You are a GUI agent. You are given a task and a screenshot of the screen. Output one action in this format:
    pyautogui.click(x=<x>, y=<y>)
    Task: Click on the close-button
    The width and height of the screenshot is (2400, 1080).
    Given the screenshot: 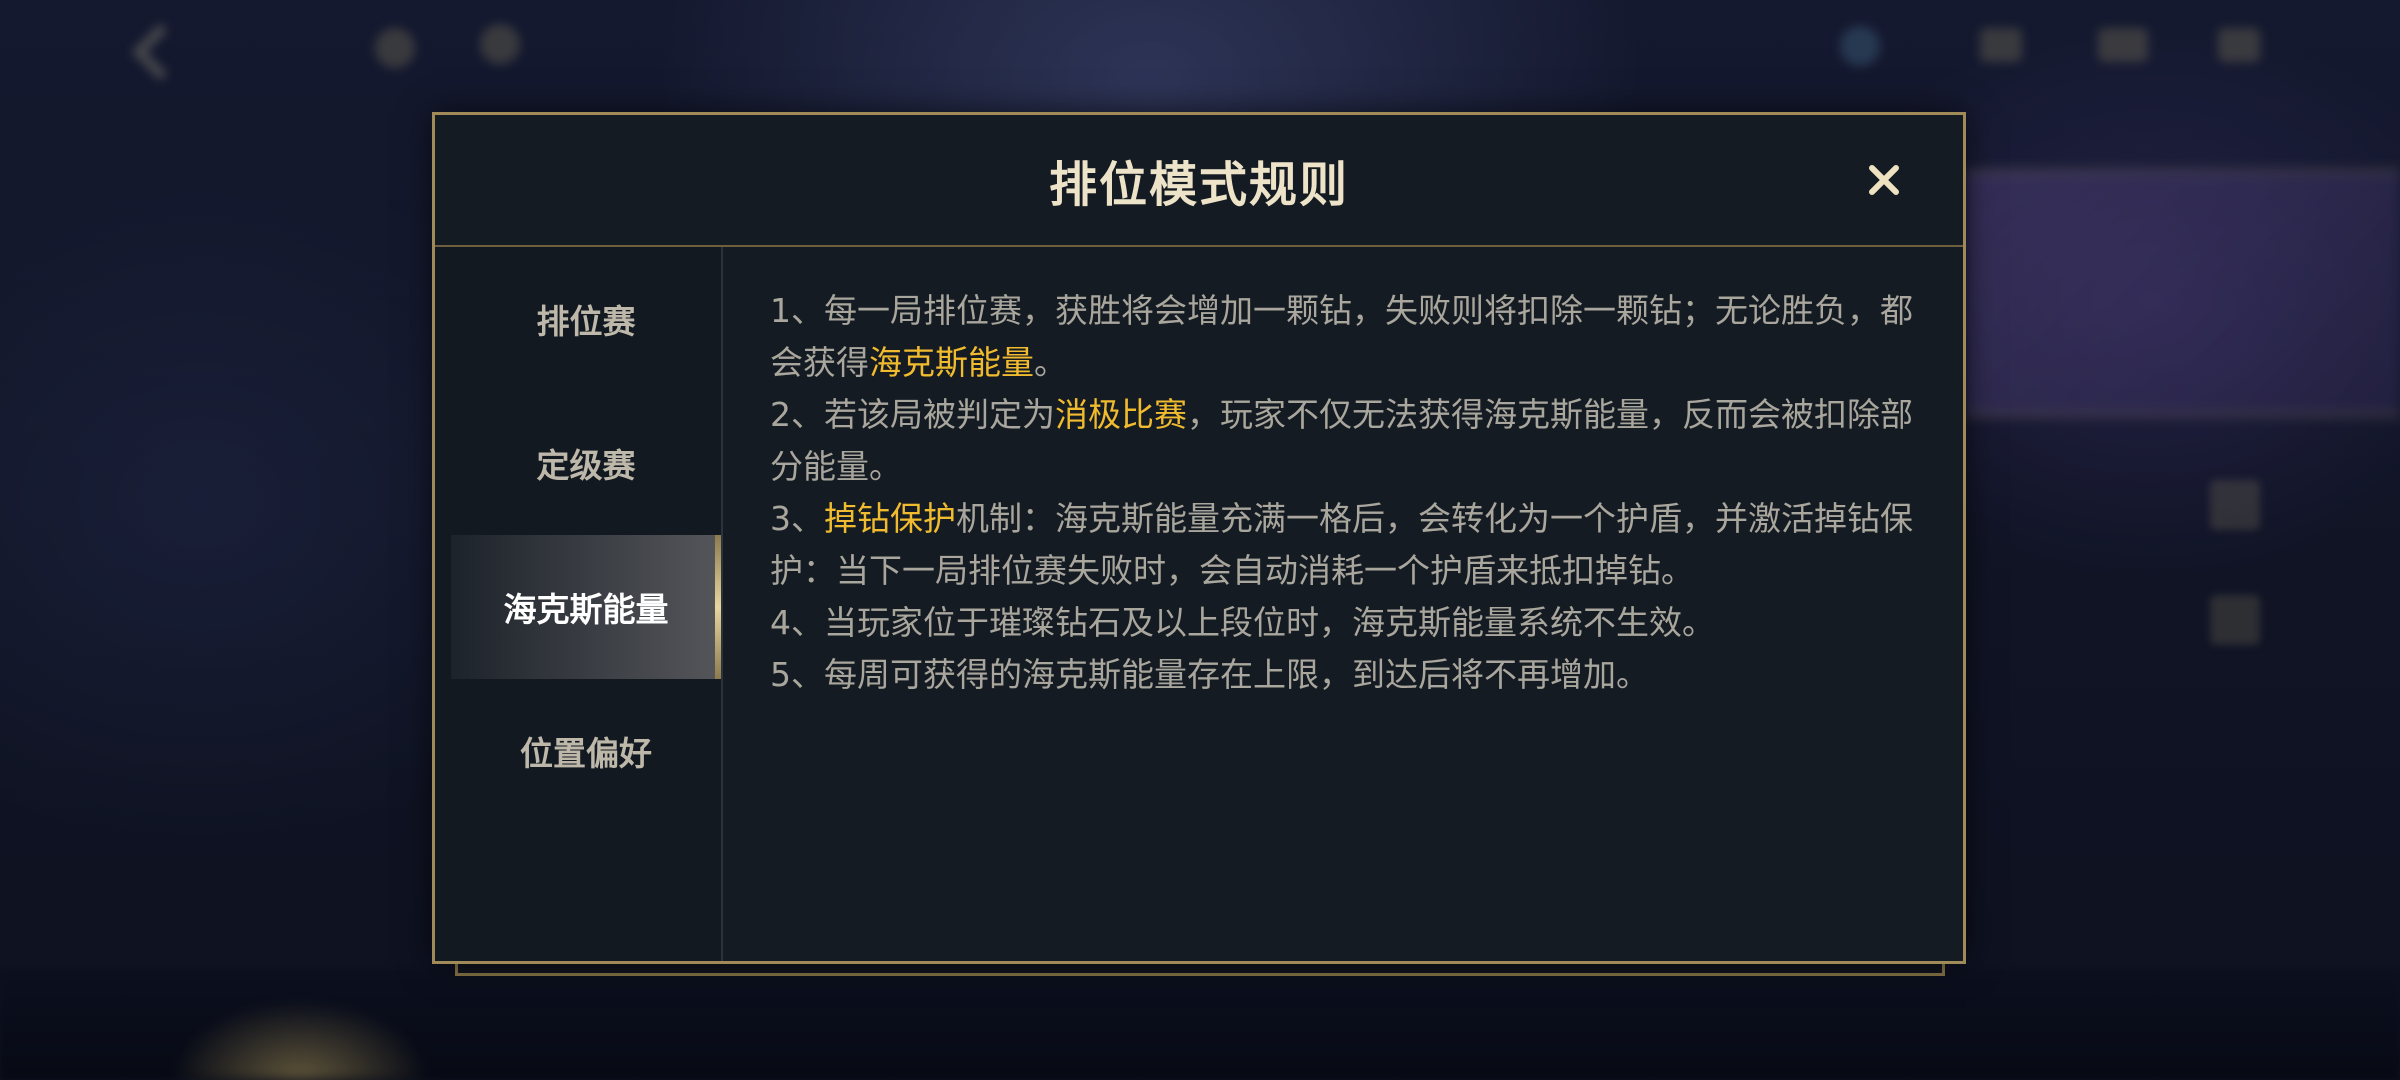 What is the action you would take?
    pyautogui.click(x=1884, y=180)
    